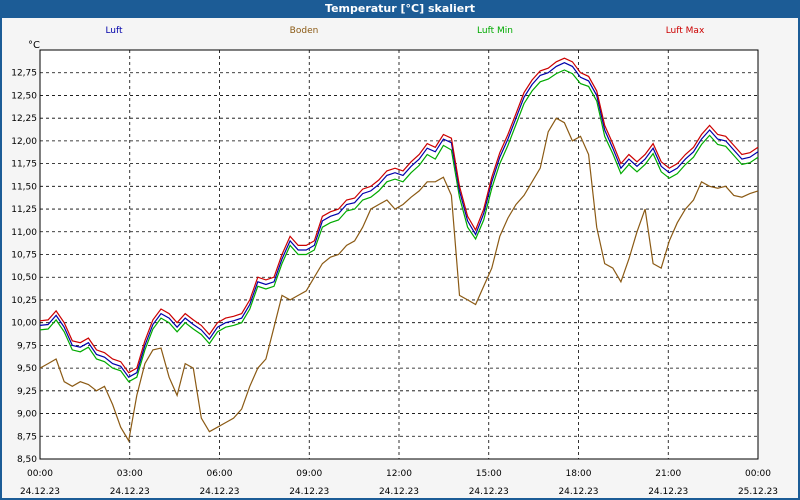  Describe the element at coordinates (27, 369) in the screenshot. I see `y-tick-label: 9,50` at that location.